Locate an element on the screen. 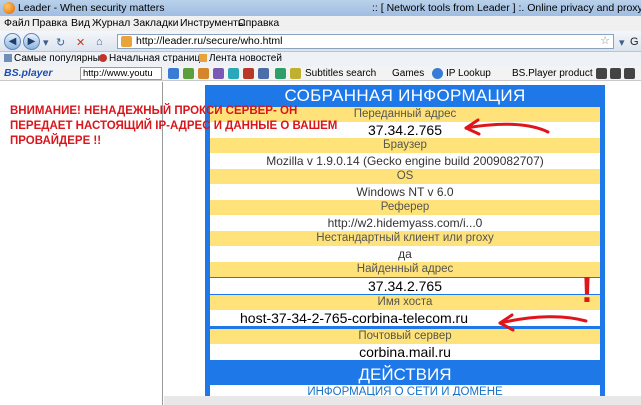 This screenshot has height=405, width=641. info-label-hostname: Имя хоста is located at coordinates (405, 302).